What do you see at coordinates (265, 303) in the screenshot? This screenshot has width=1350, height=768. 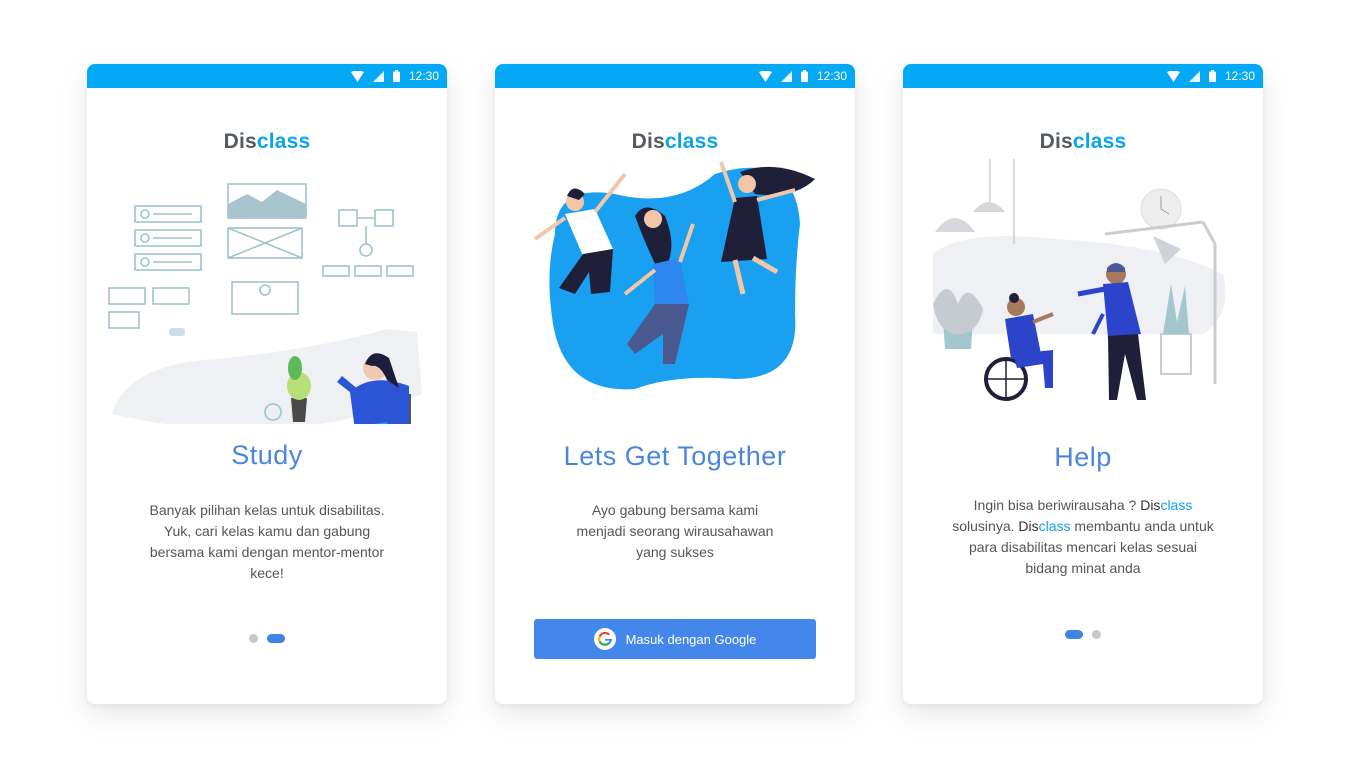 I see `study-illustration` at bounding box center [265, 303].